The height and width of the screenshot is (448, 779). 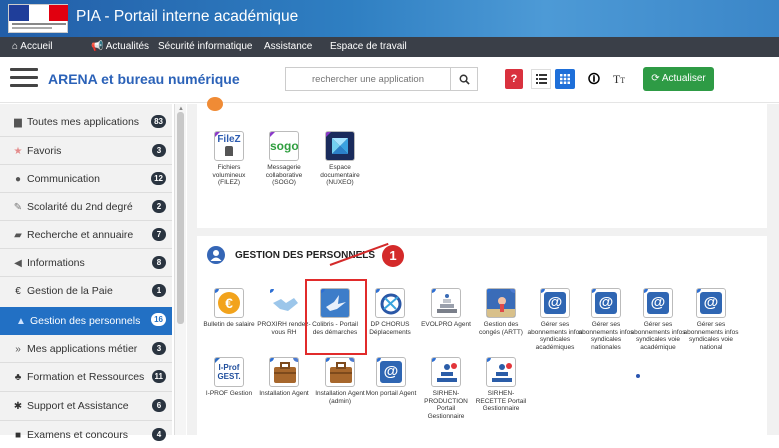 I want to click on nav-actualites: 📢 Actualités, so click(x=120, y=46).